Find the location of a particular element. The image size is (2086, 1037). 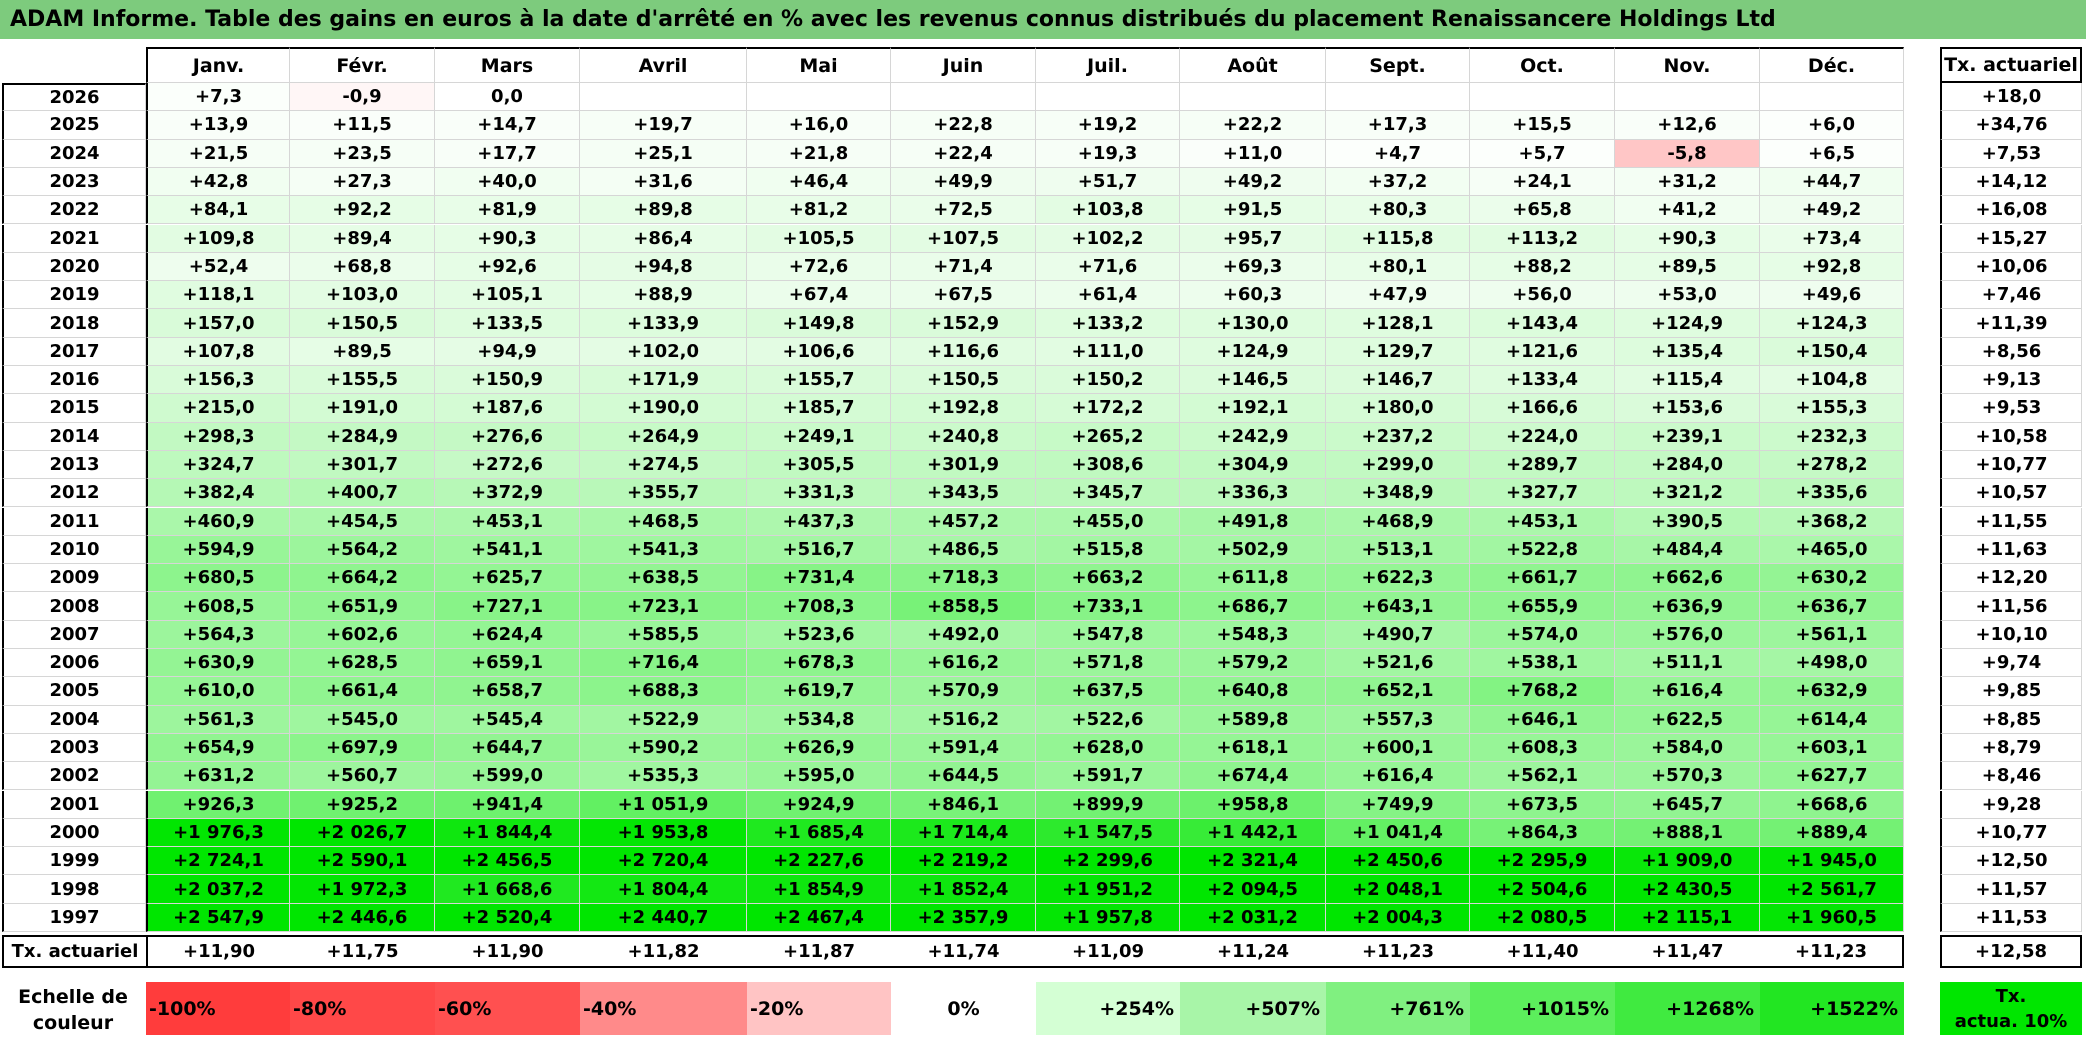

annual-rate-cell: +8,79 is located at coordinates (2011, 748).